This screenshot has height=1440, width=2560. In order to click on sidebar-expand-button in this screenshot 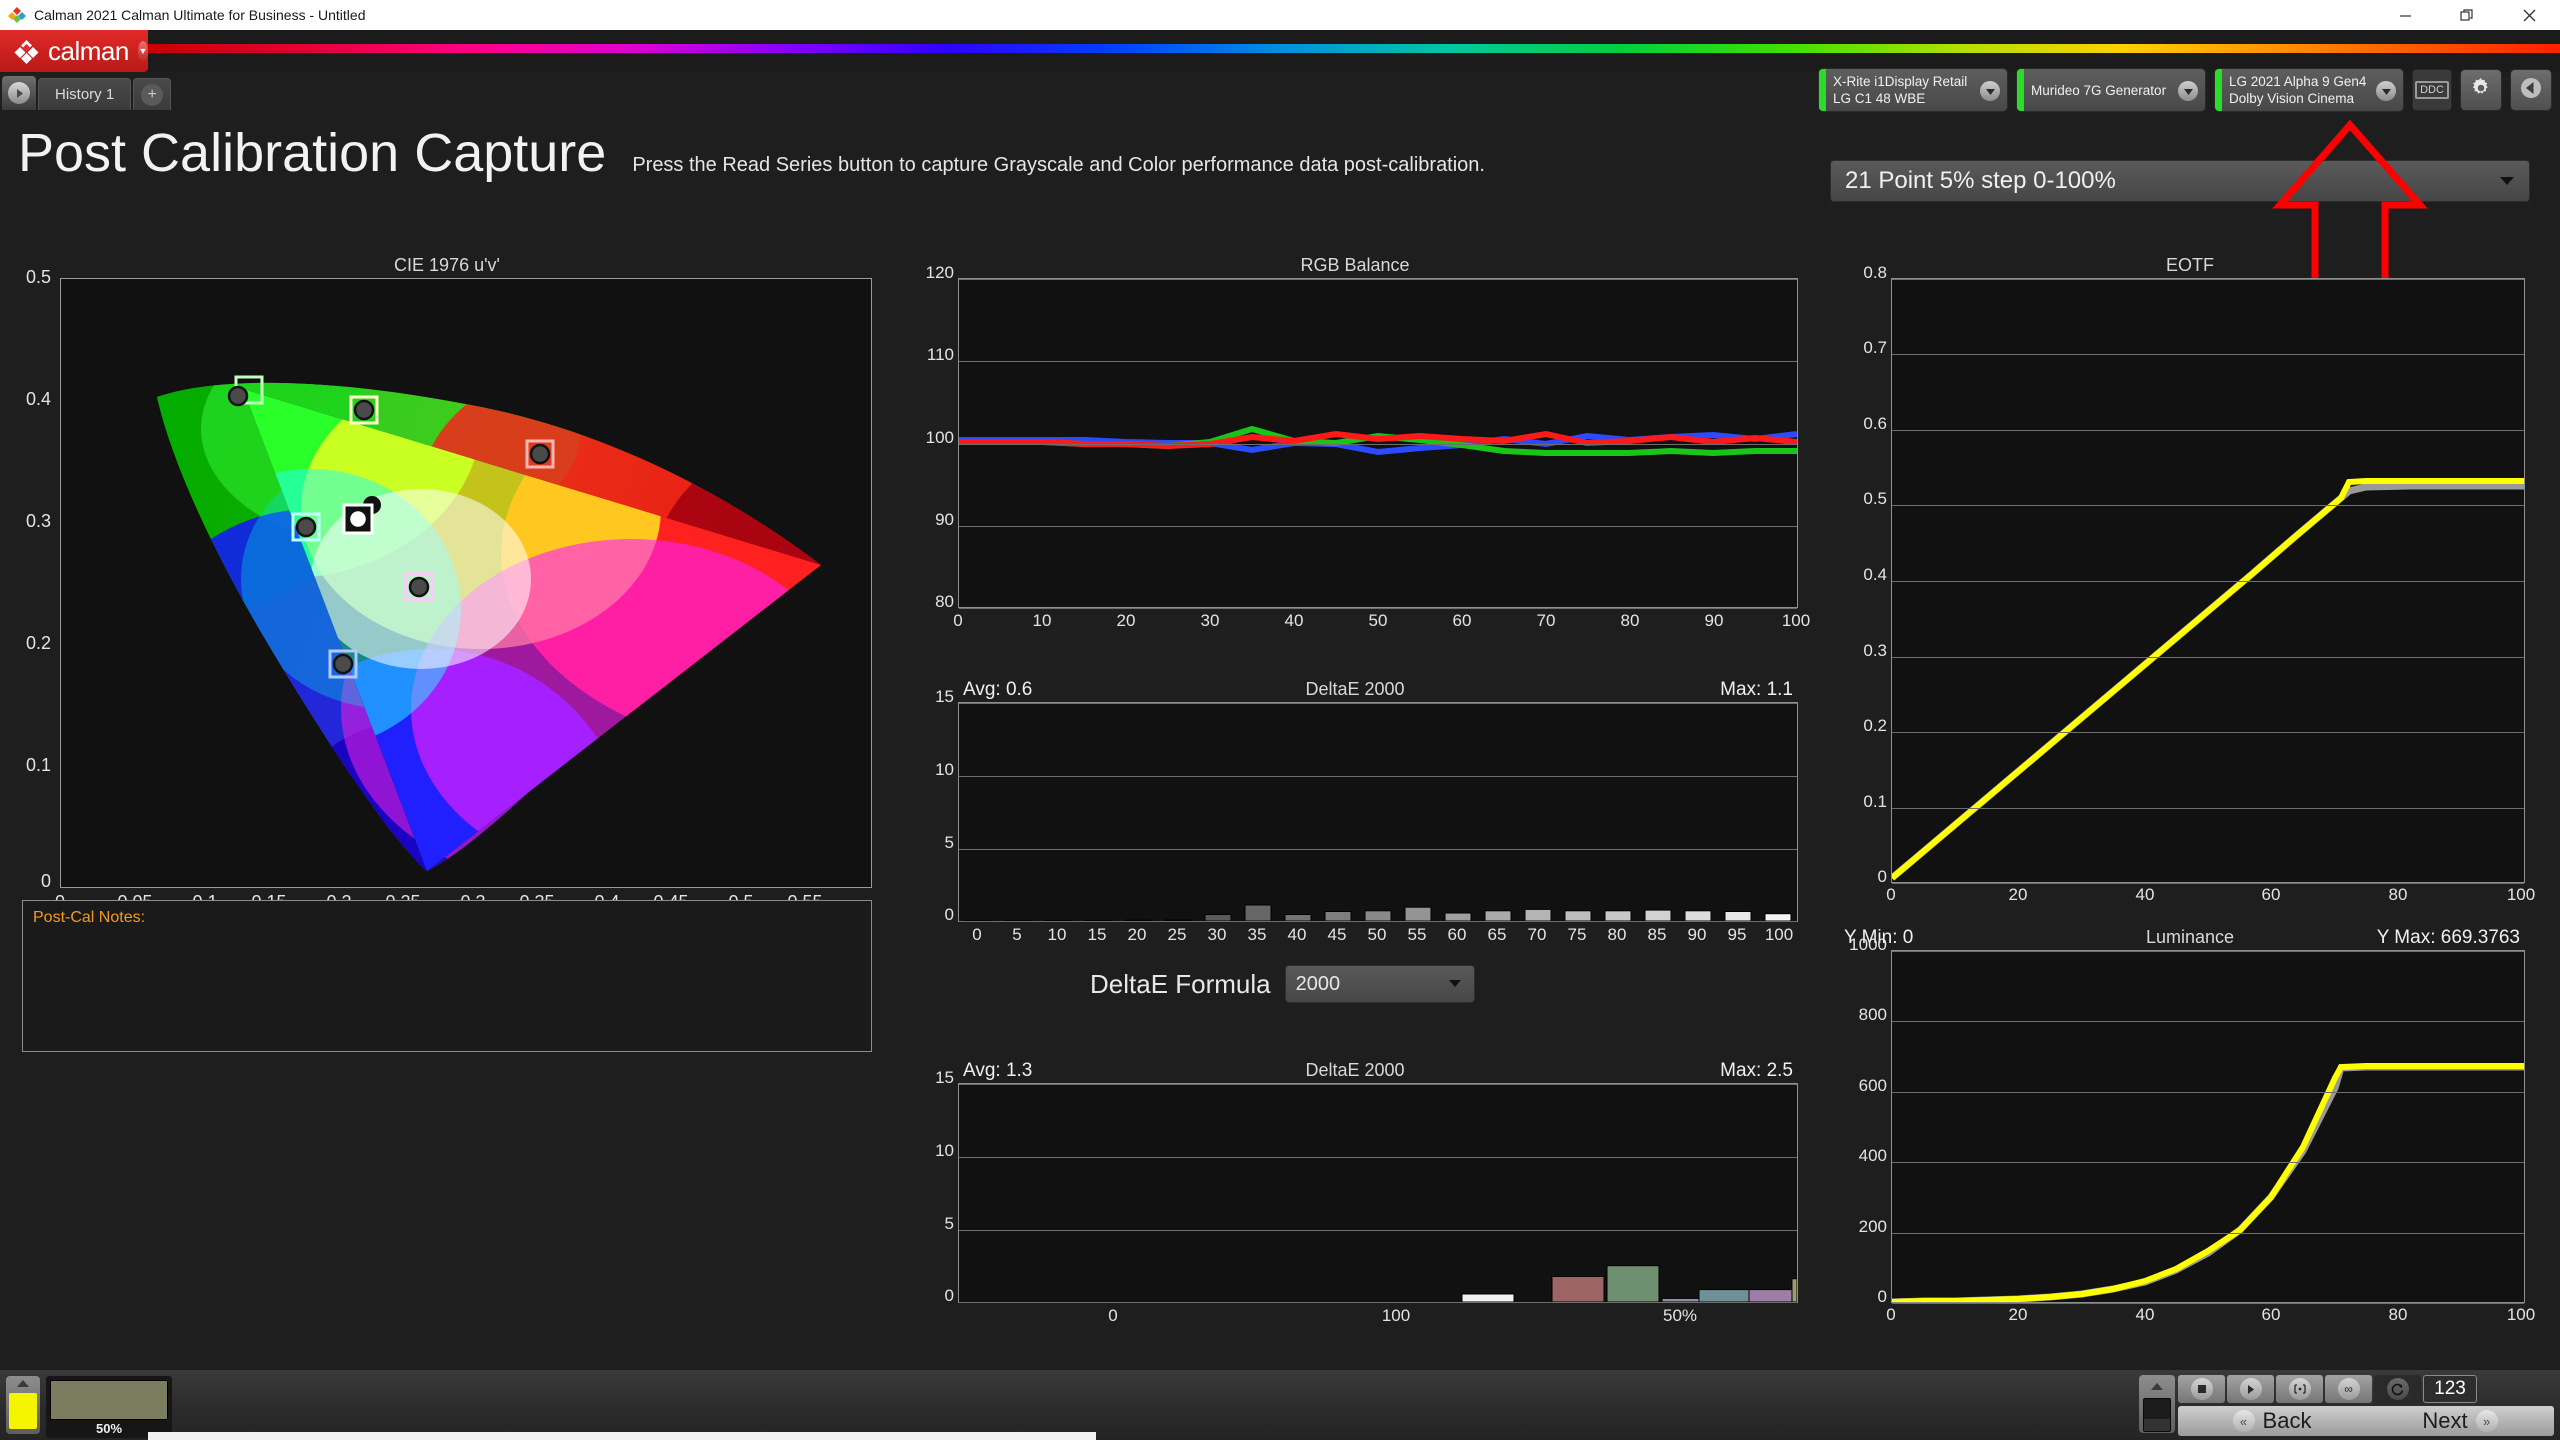, I will do `click(19, 93)`.